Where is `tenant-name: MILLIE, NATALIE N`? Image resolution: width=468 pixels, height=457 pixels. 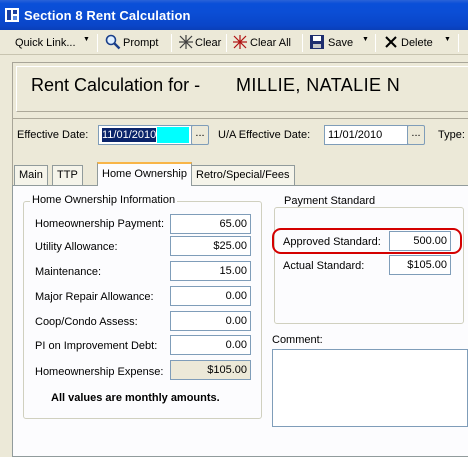 tenant-name: MILLIE, NATALIE N is located at coordinates (318, 85).